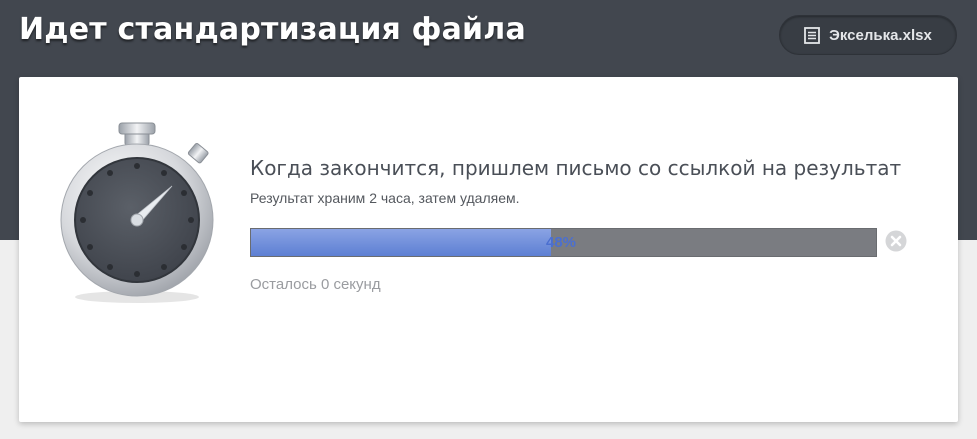  Describe the element at coordinates (315, 284) in the screenshot. I see `time-remaining: Осталось 0 секунд` at that location.